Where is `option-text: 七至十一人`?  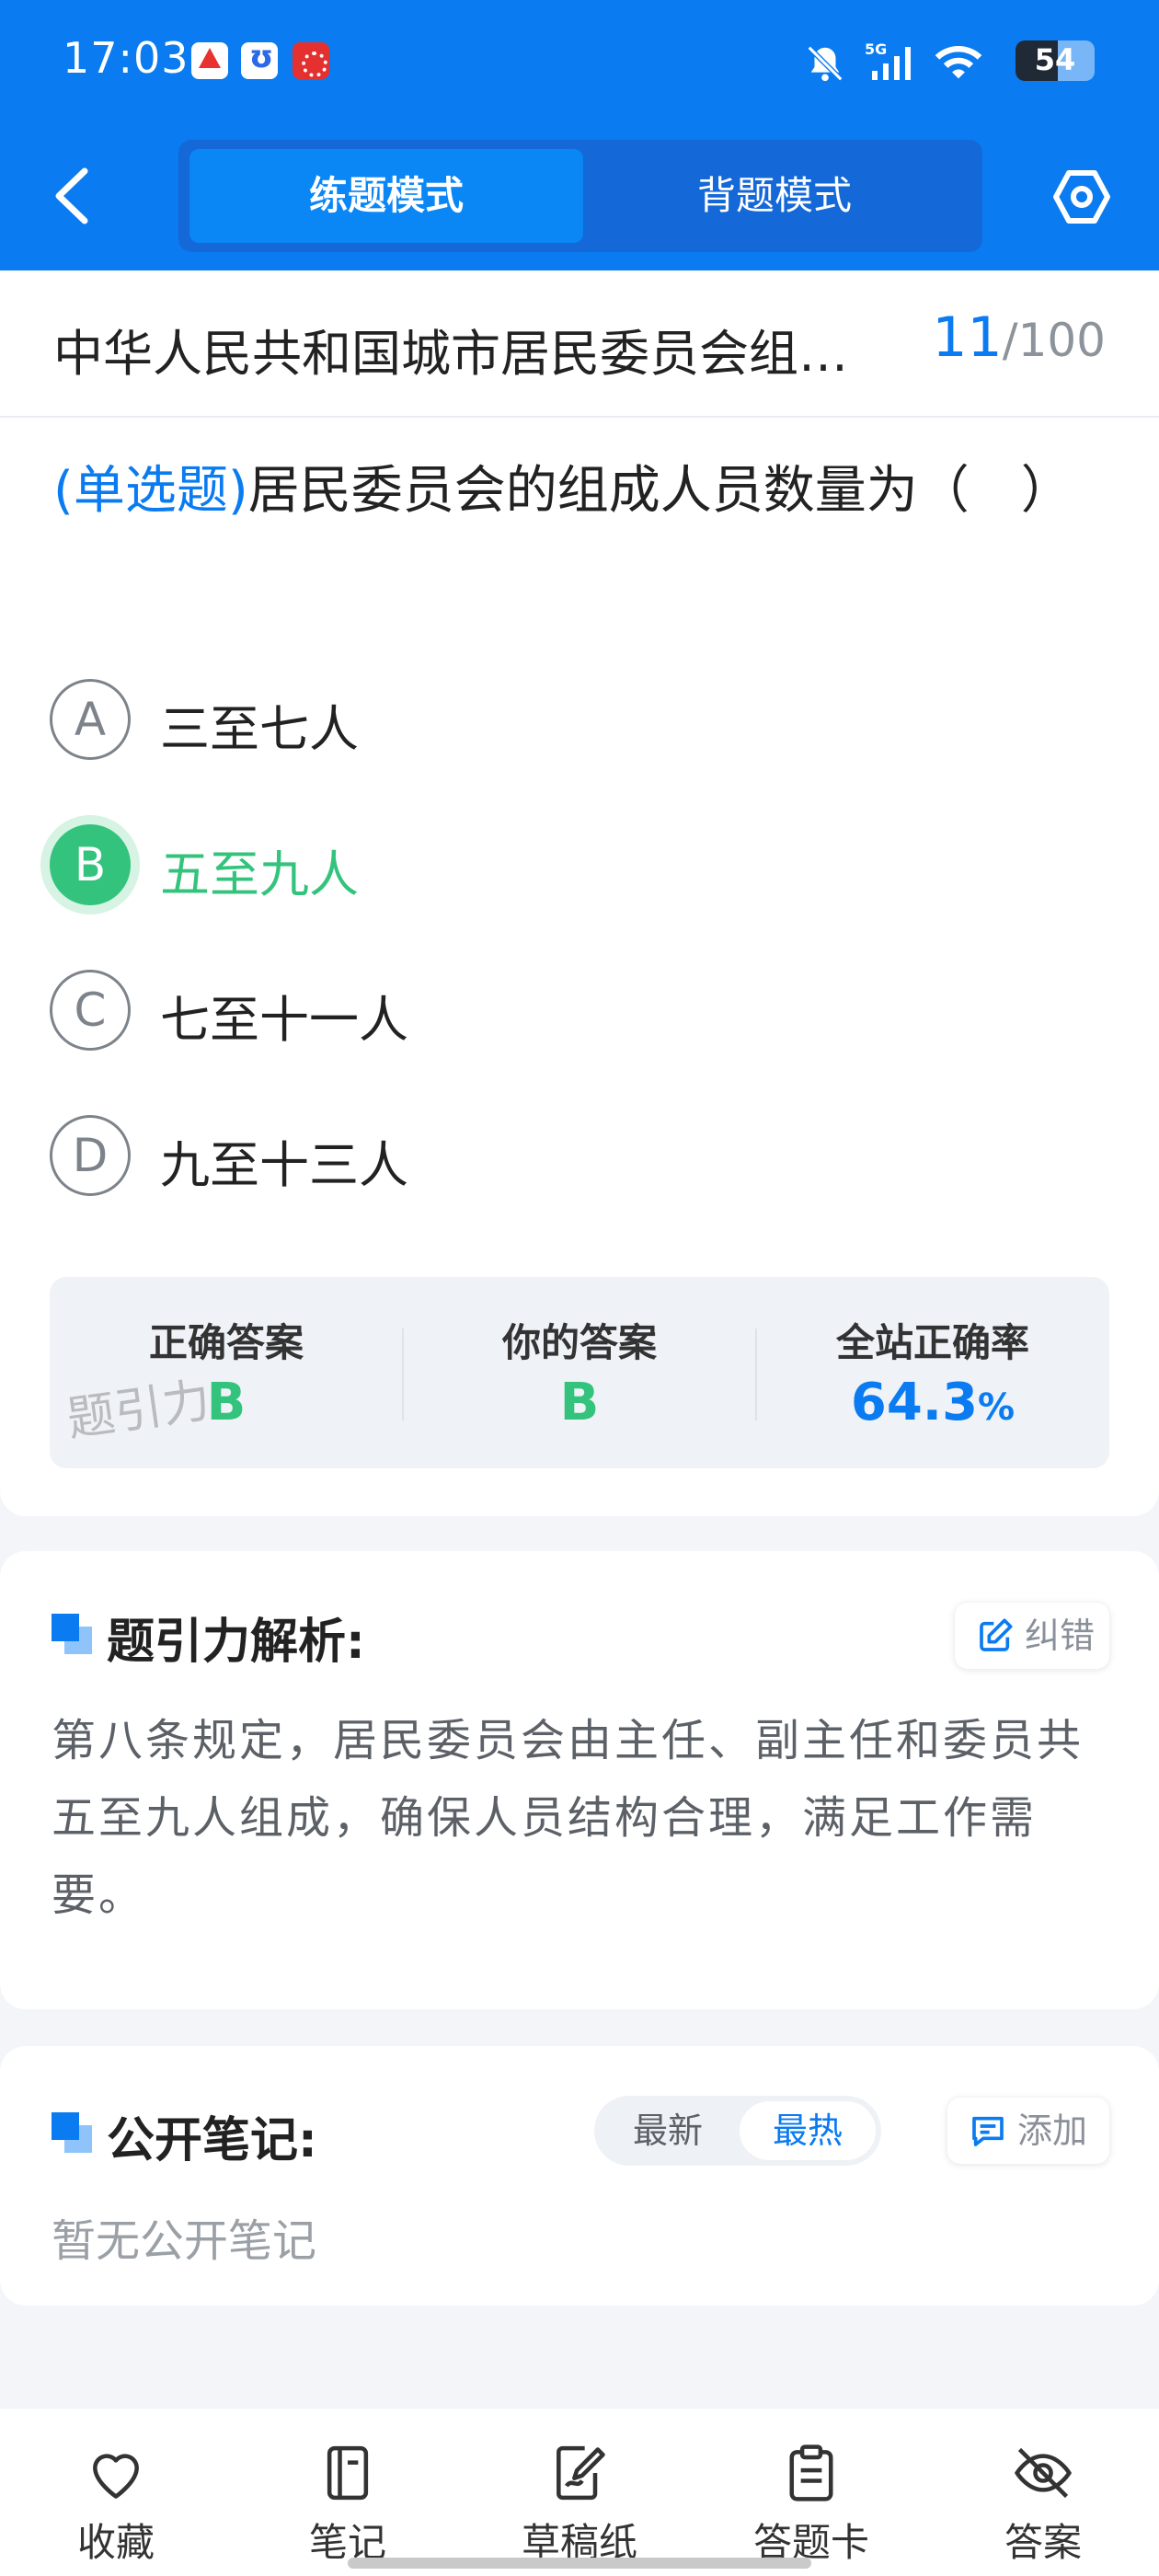 option-text: 七至十一人 is located at coordinates (284, 1020).